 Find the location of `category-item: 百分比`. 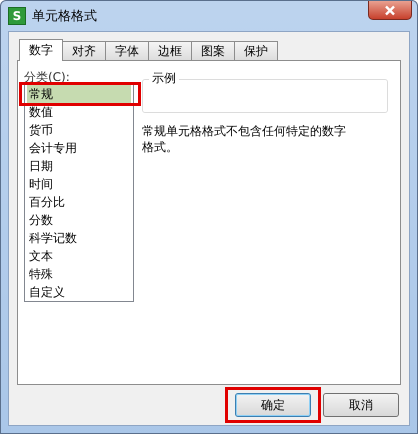

category-item: 百分比 is located at coordinates (79, 202).